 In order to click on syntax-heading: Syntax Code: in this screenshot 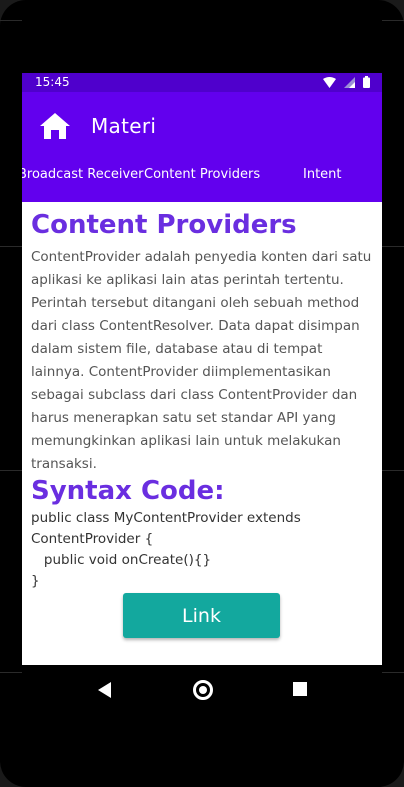, I will do `click(128, 491)`.